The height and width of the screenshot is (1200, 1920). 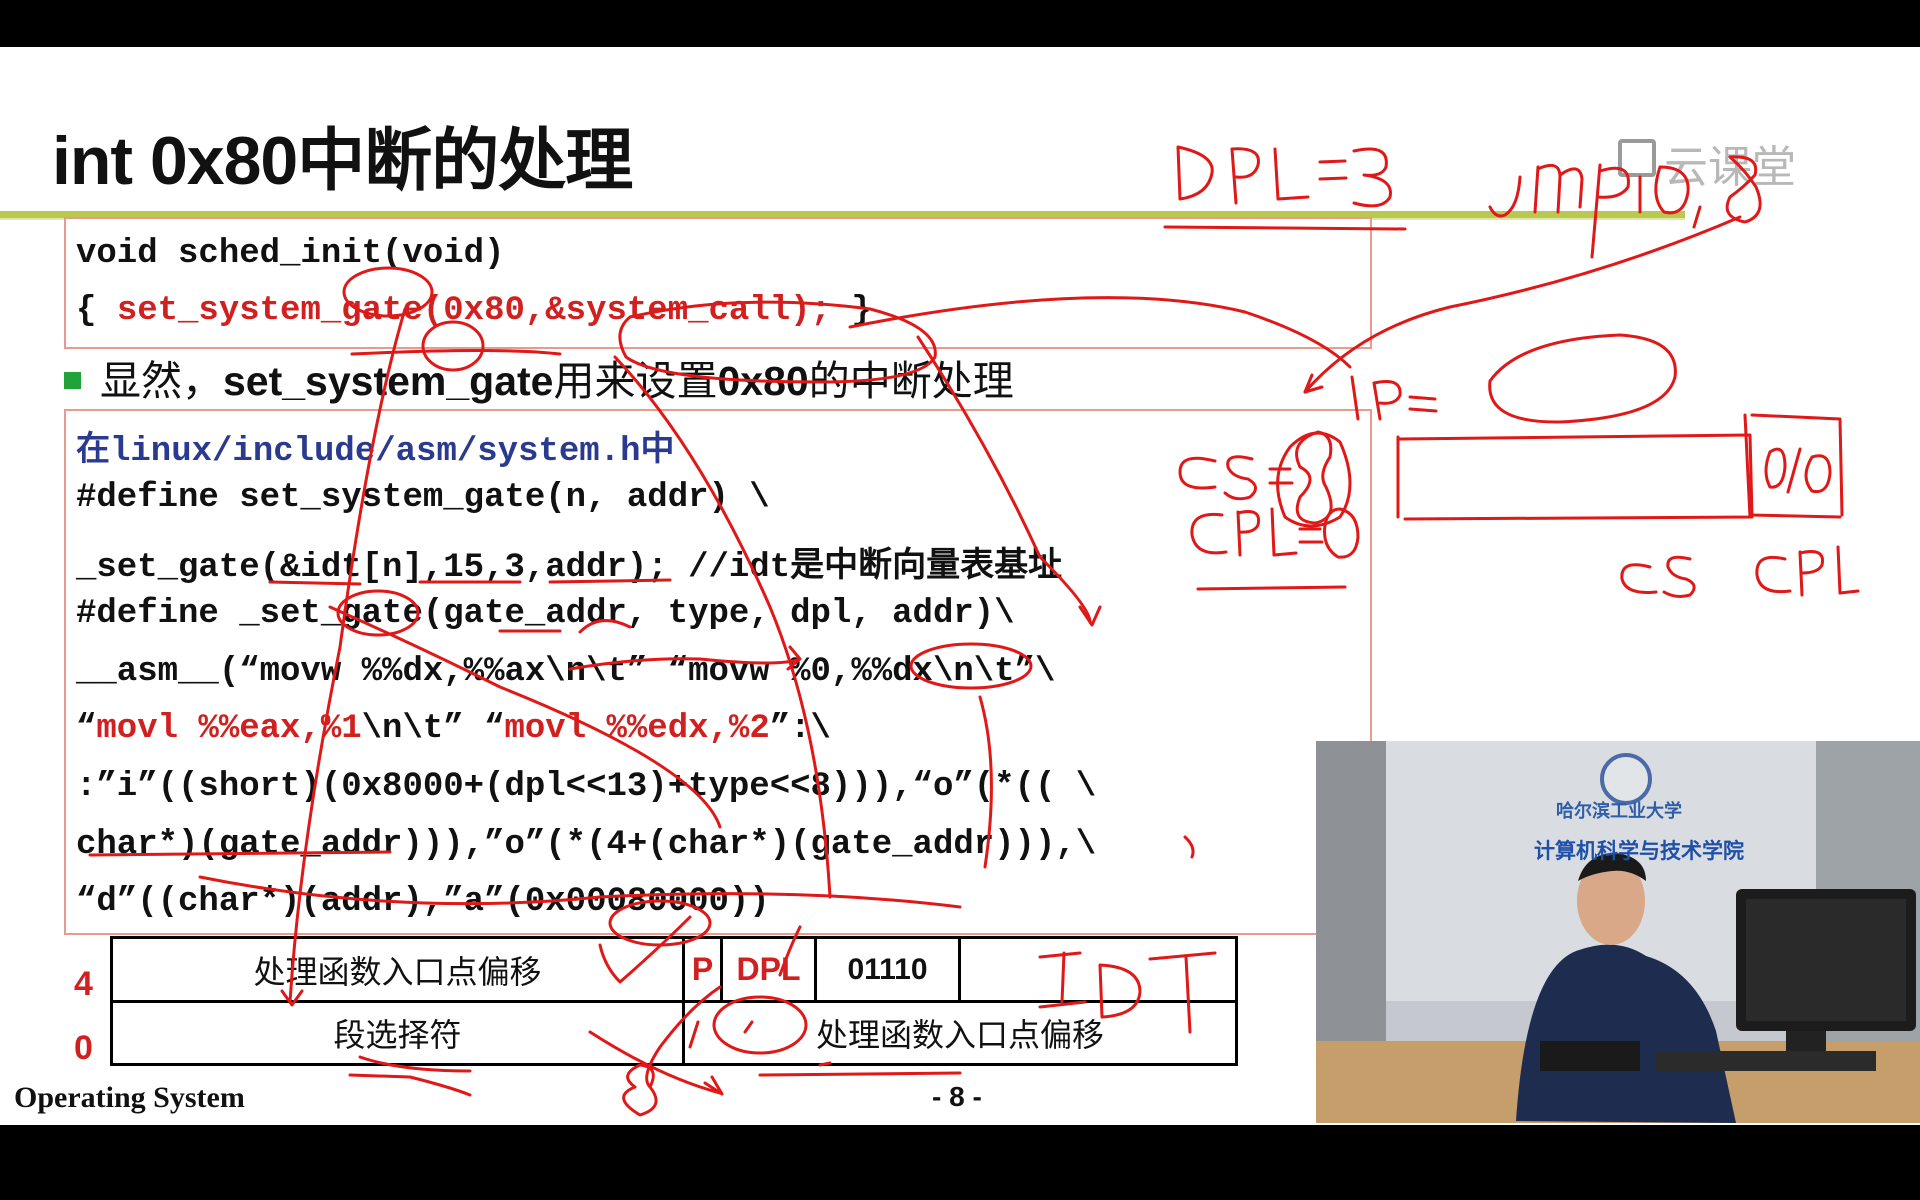 I want to click on video-banner-text: 计算机科学与技术学院, so click(x=1639, y=851).